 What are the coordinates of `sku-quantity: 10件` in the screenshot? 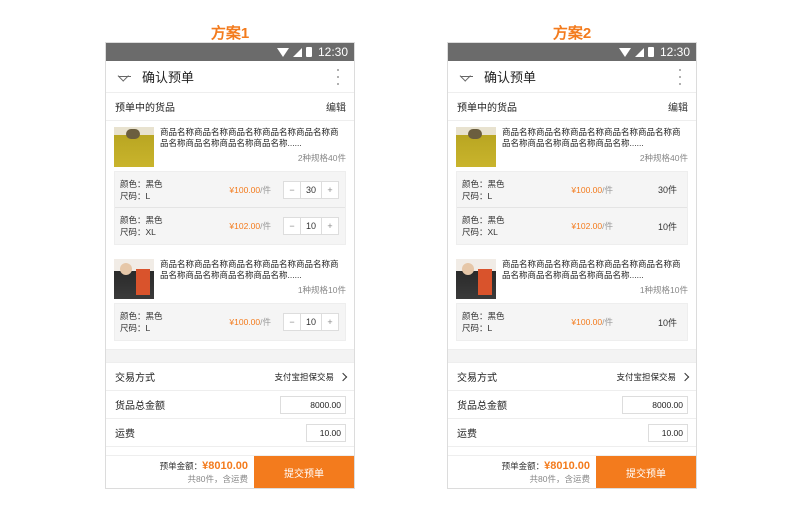 It's located at (667, 226).